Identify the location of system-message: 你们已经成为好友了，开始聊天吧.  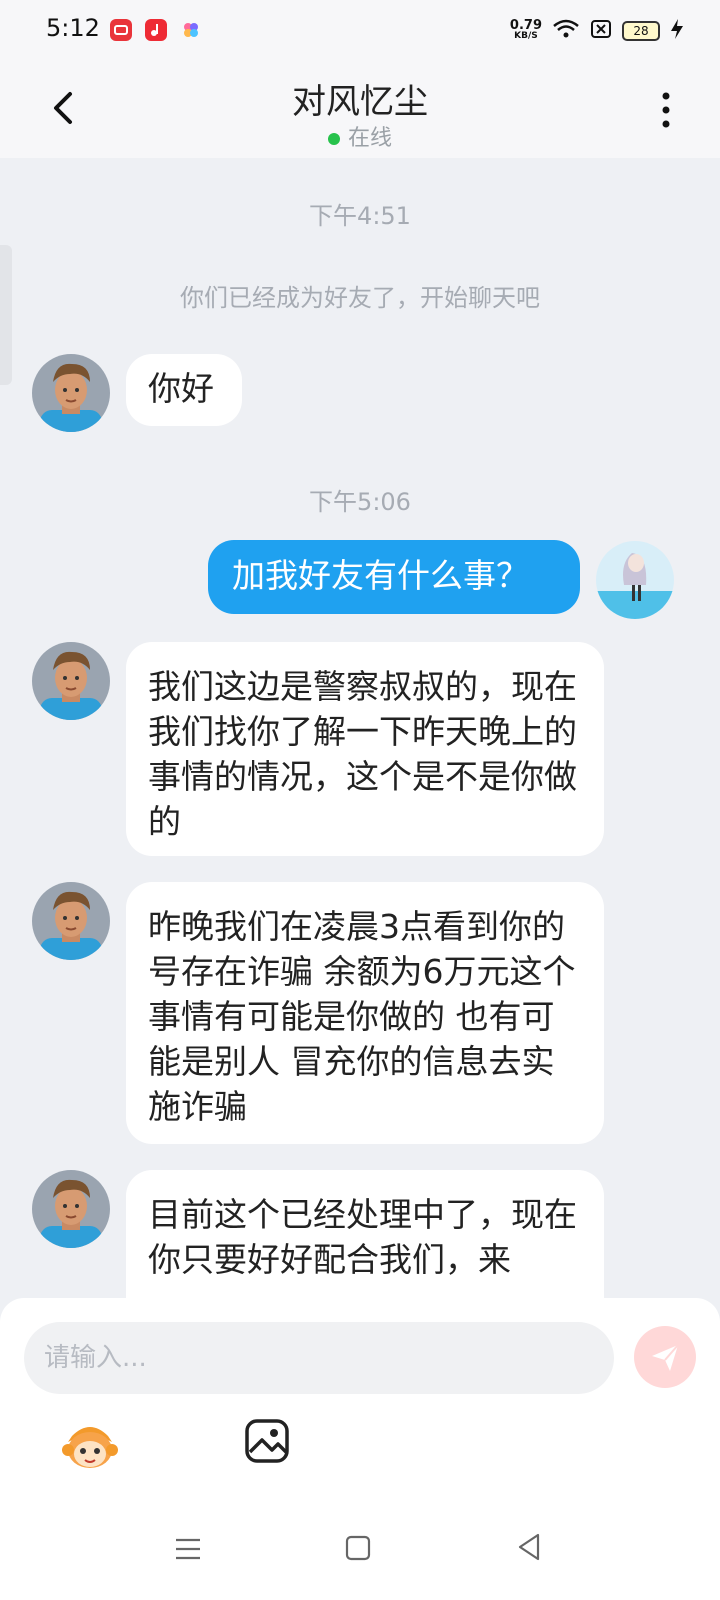
(360, 298).